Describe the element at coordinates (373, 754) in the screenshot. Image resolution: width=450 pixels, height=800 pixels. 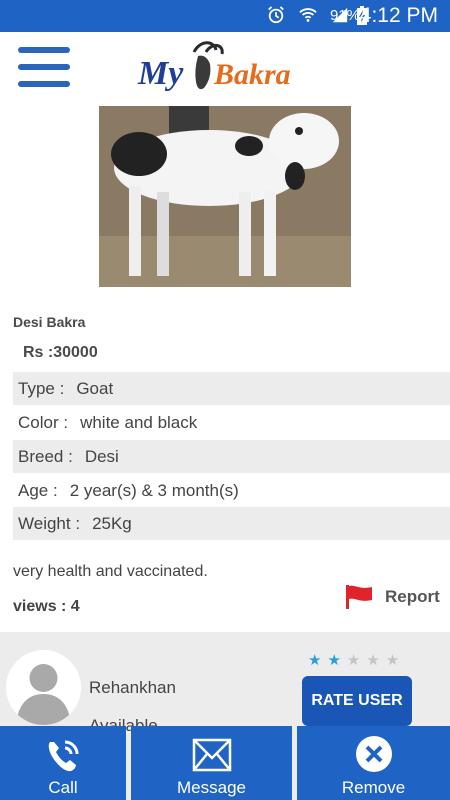
I see `close-circle-icon` at that location.